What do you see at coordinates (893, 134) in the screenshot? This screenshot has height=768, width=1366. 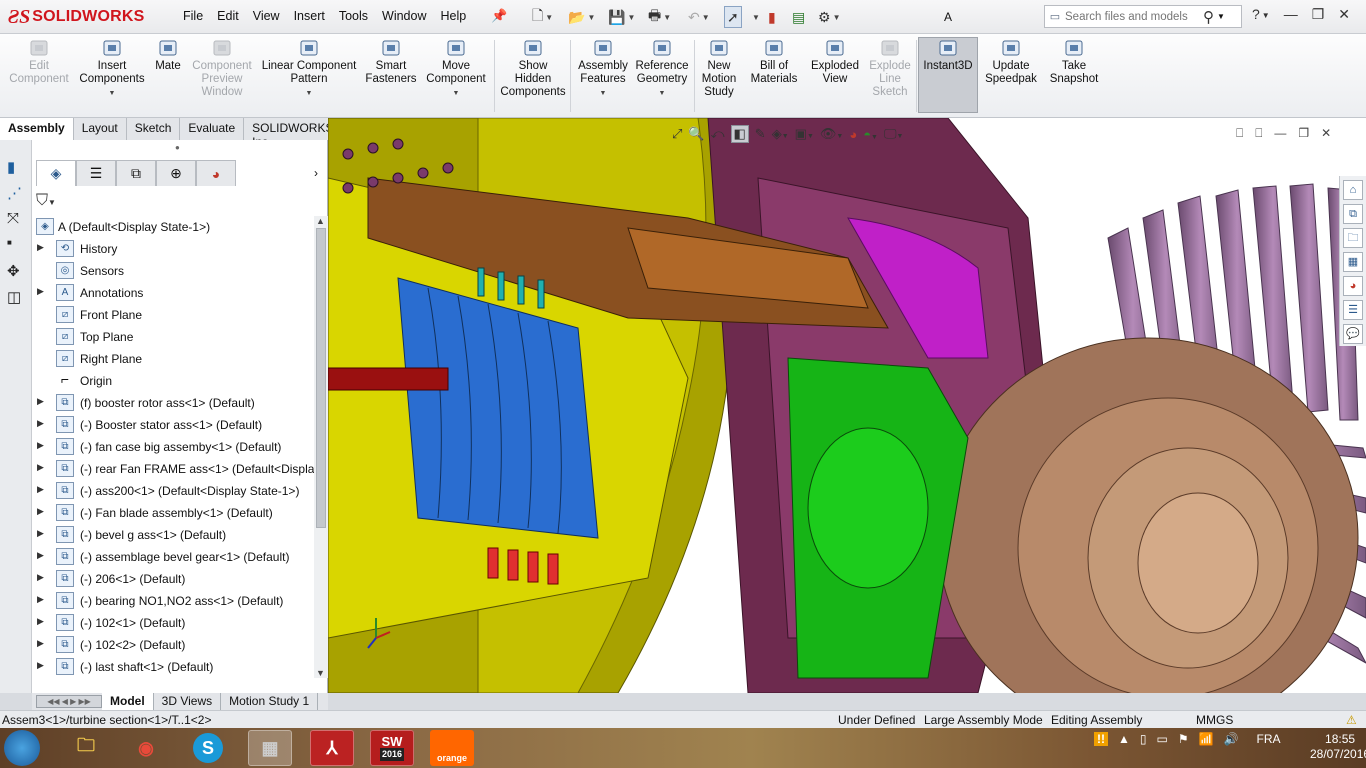 I see `view-settings-icon: 🖵▼` at bounding box center [893, 134].